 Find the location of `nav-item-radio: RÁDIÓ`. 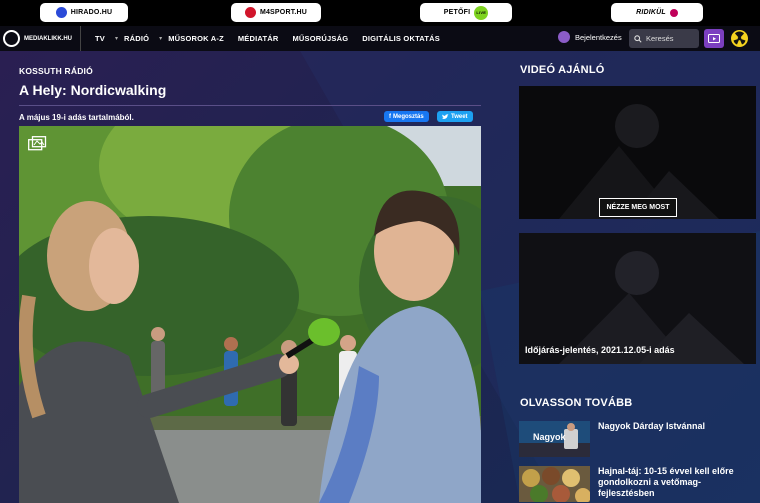

nav-item-radio: RÁDIÓ is located at coordinates (136, 38).